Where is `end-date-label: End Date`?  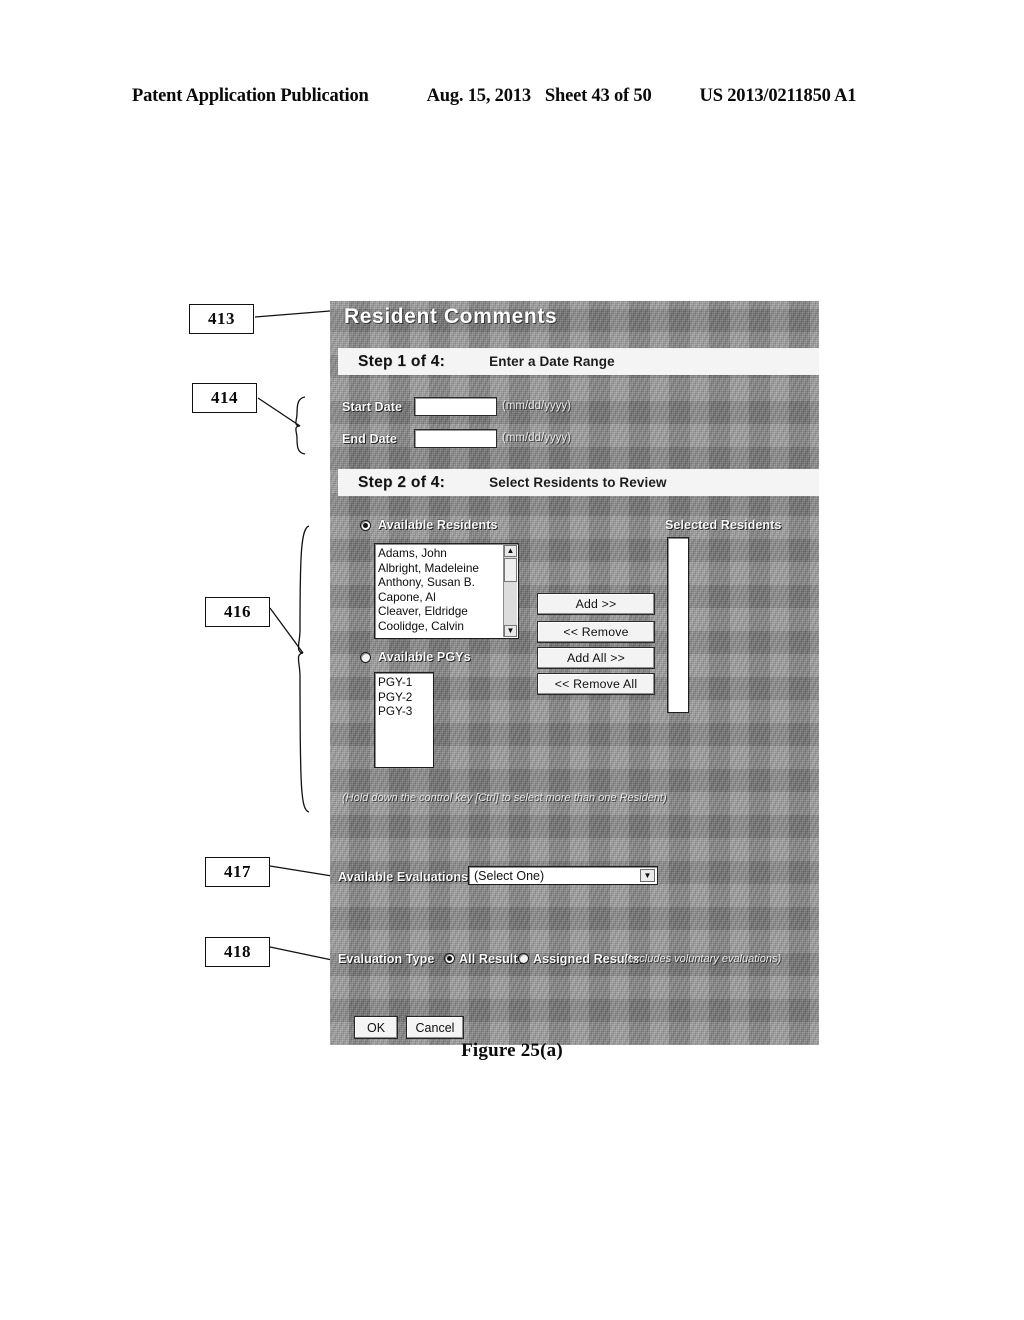 end-date-label: End Date is located at coordinates (369, 439).